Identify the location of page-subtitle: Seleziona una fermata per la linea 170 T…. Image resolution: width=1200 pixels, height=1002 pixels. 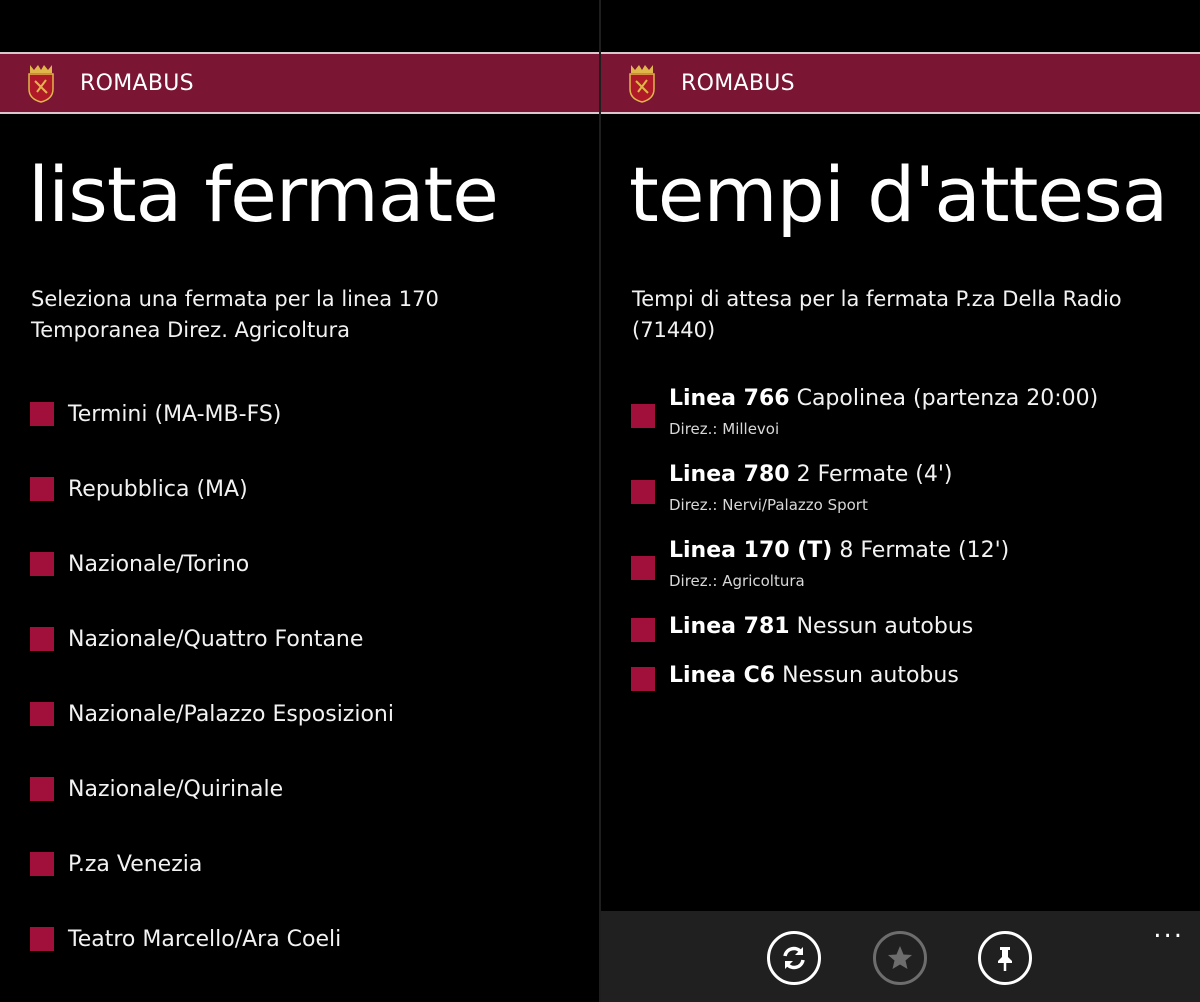
(235, 314).